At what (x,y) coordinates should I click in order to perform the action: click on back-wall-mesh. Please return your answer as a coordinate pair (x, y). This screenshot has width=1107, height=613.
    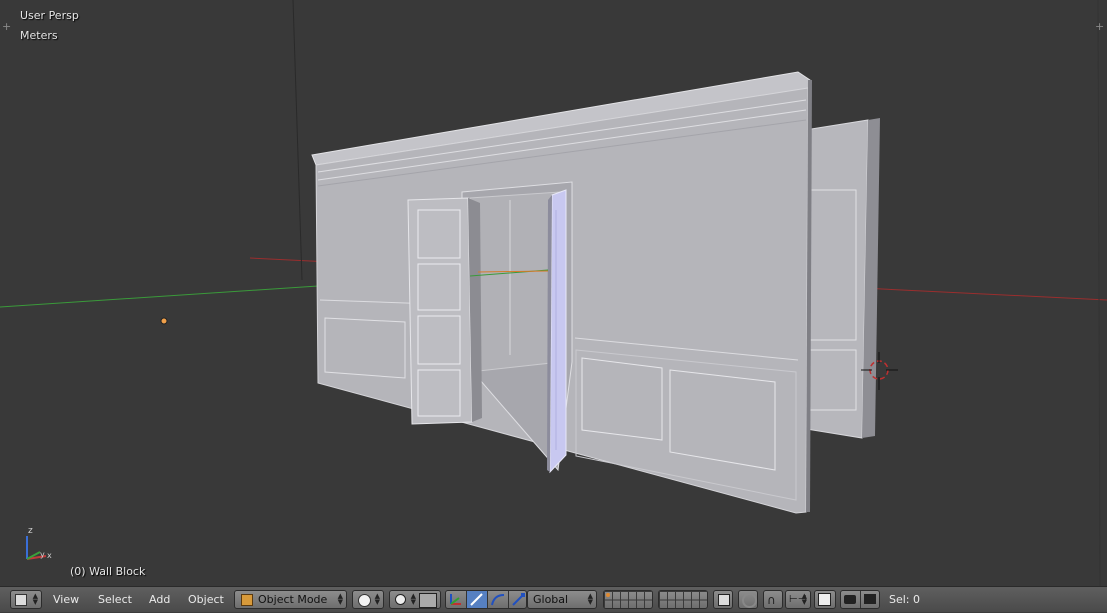
    Looking at the image, I should click on (839, 278).